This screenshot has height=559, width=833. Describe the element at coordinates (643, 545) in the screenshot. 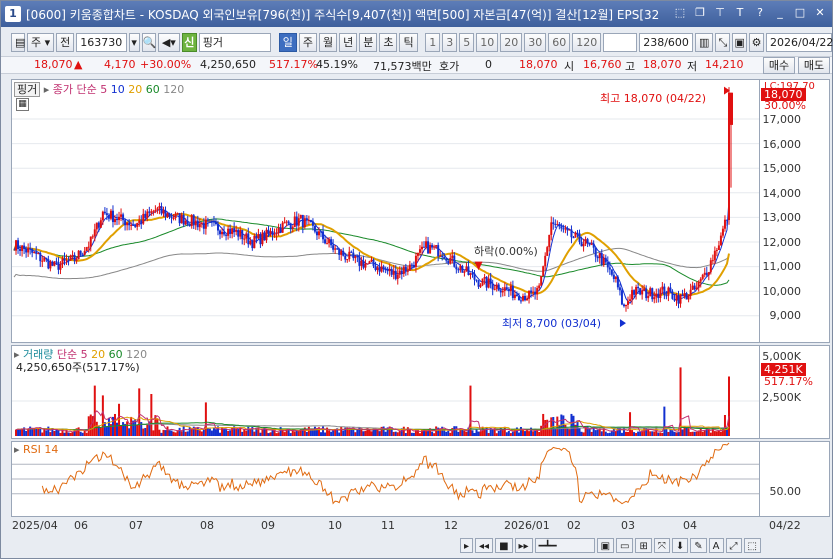

I see `zoom-in-icon: ⊞` at that location.